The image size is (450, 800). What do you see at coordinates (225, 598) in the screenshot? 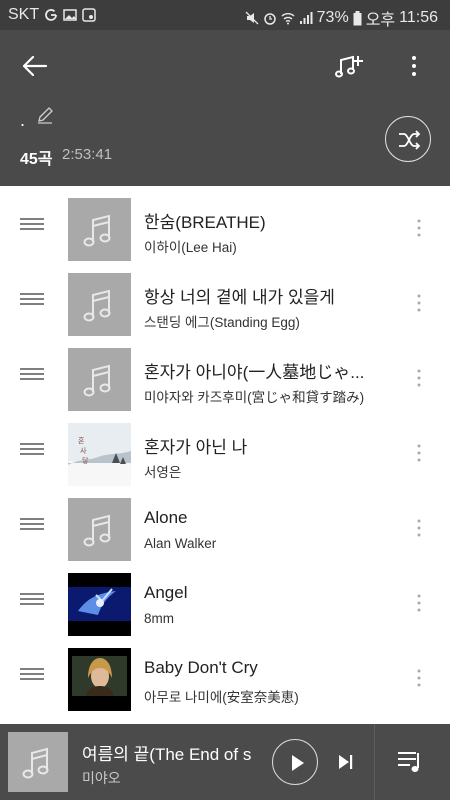
I see `list-item: Angel 8mm` at bounding box center [225, 598].